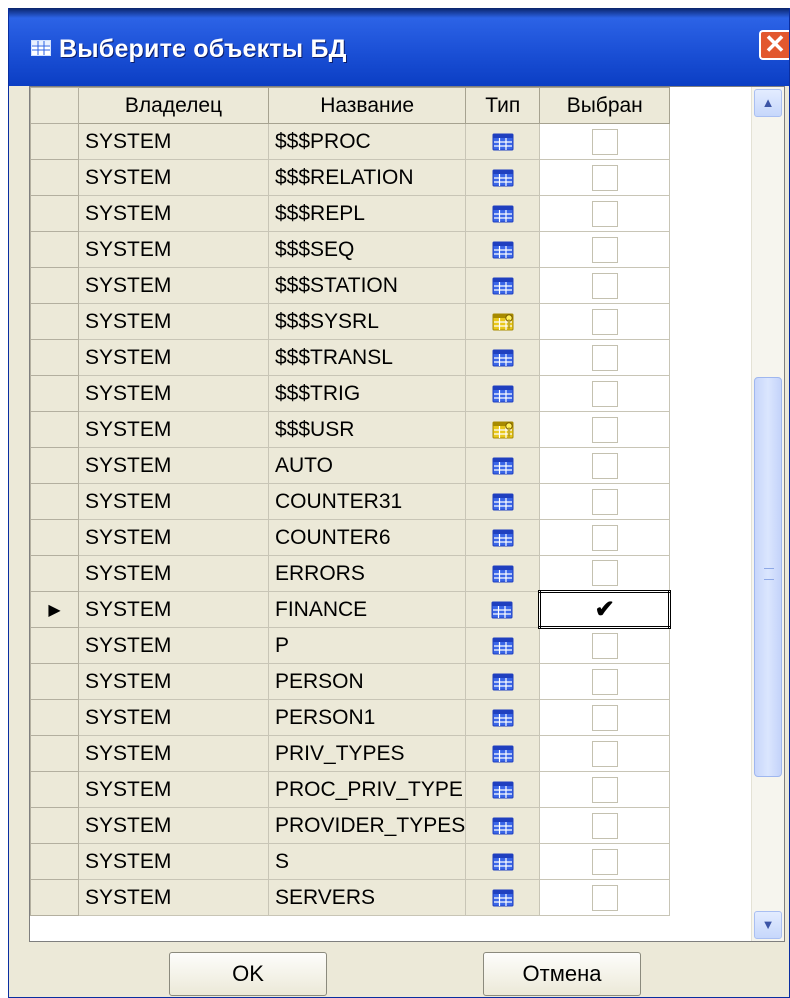  Describe the element at coordinates (768, 925) in the screenshot. I see `scroll-down-arrow-icon: ▼` at that location.